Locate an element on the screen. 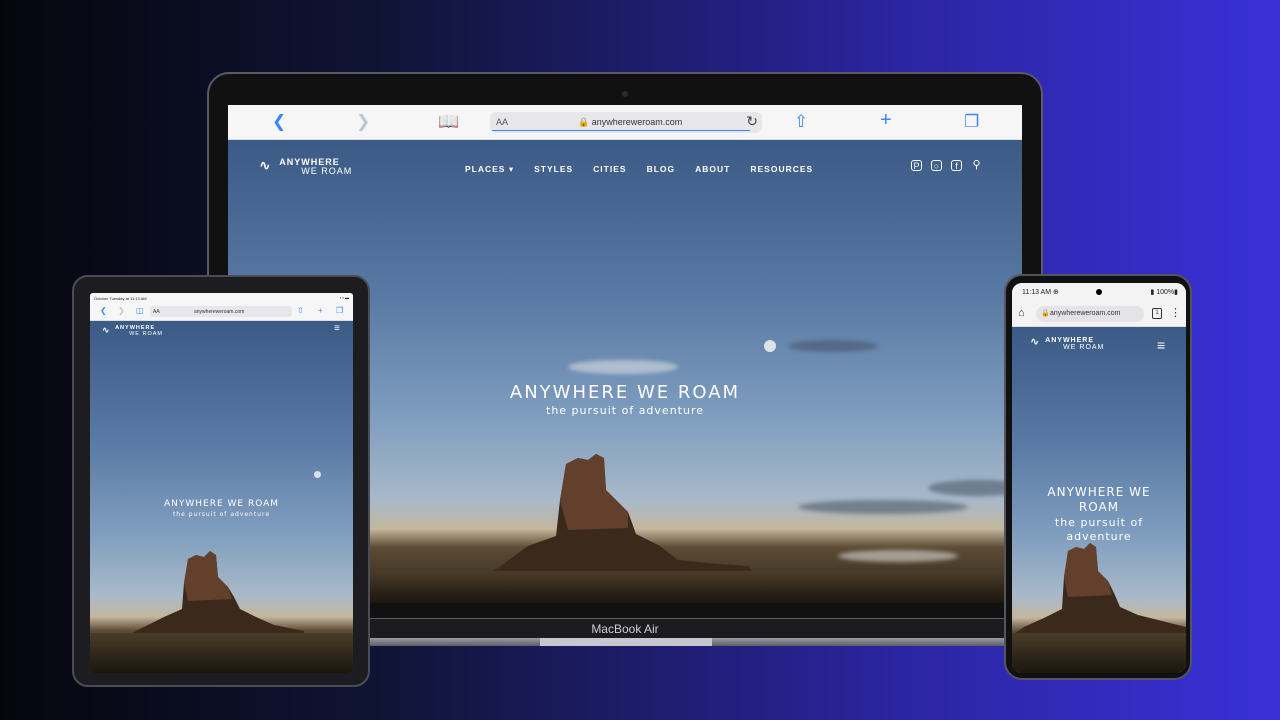 Image resolution: width=1280 pixels, height=720 pixels. pinterest-icon: P is located at coordinates (916, 165).